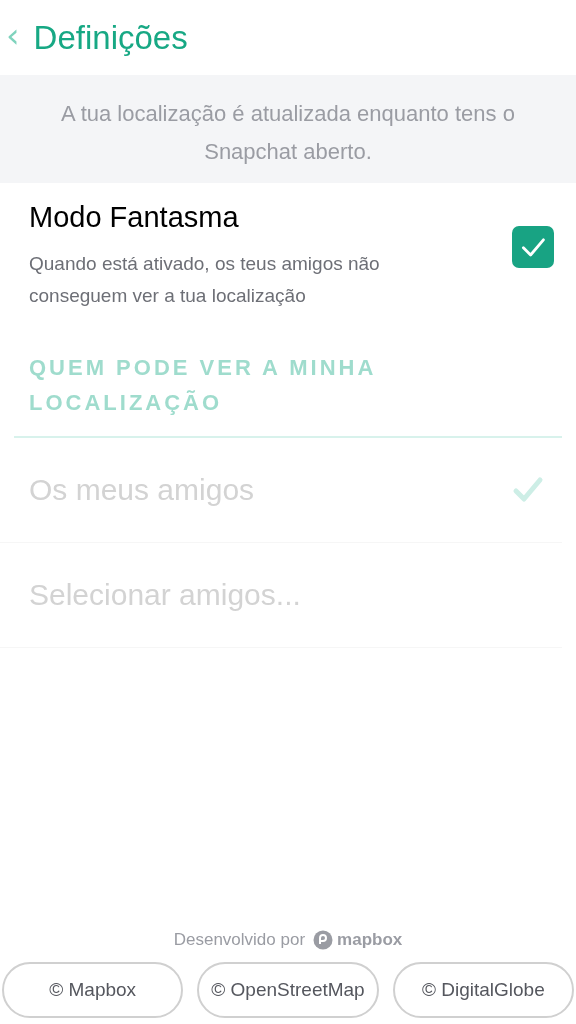  Describe the element at coordinates (533, 246) in the screenshot. I see `checkbox` at that location.